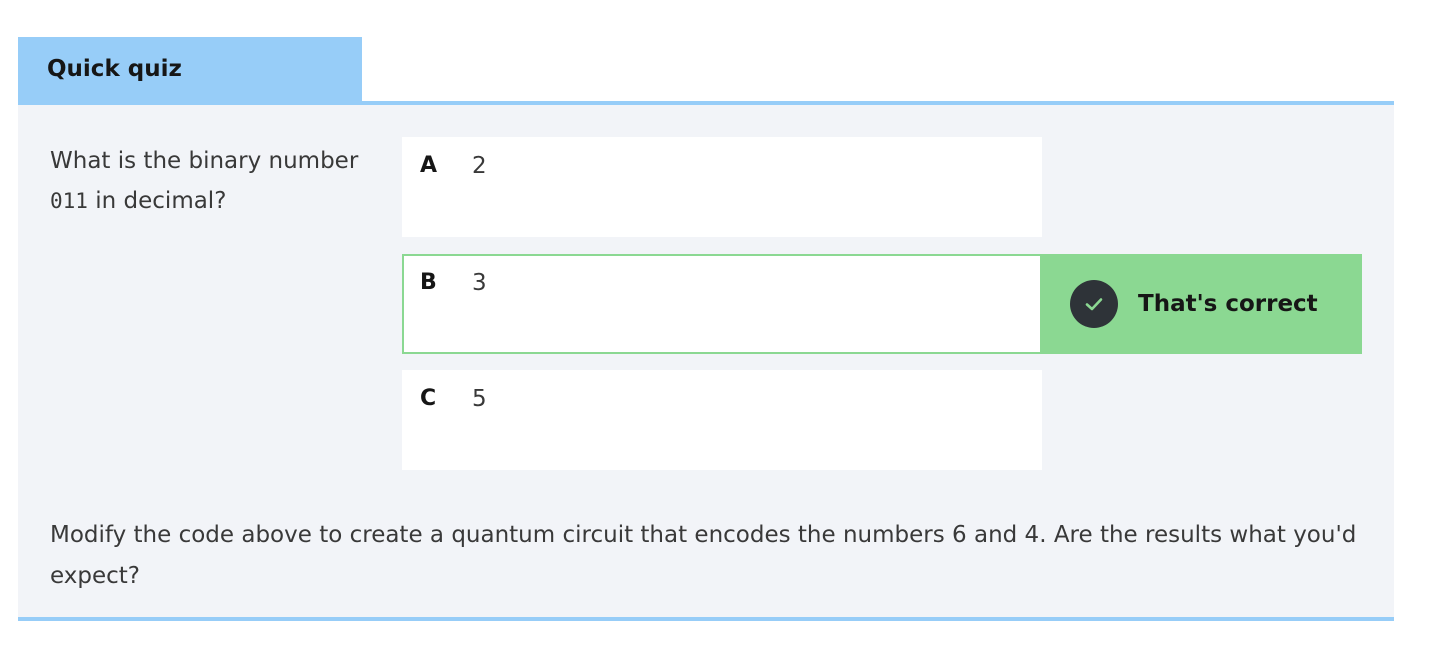 The height and width of the screenshot is (654, 1430). Describe the element at coordinates (722, 187) in the screenshot. I see `option-a: A 2` at that location.